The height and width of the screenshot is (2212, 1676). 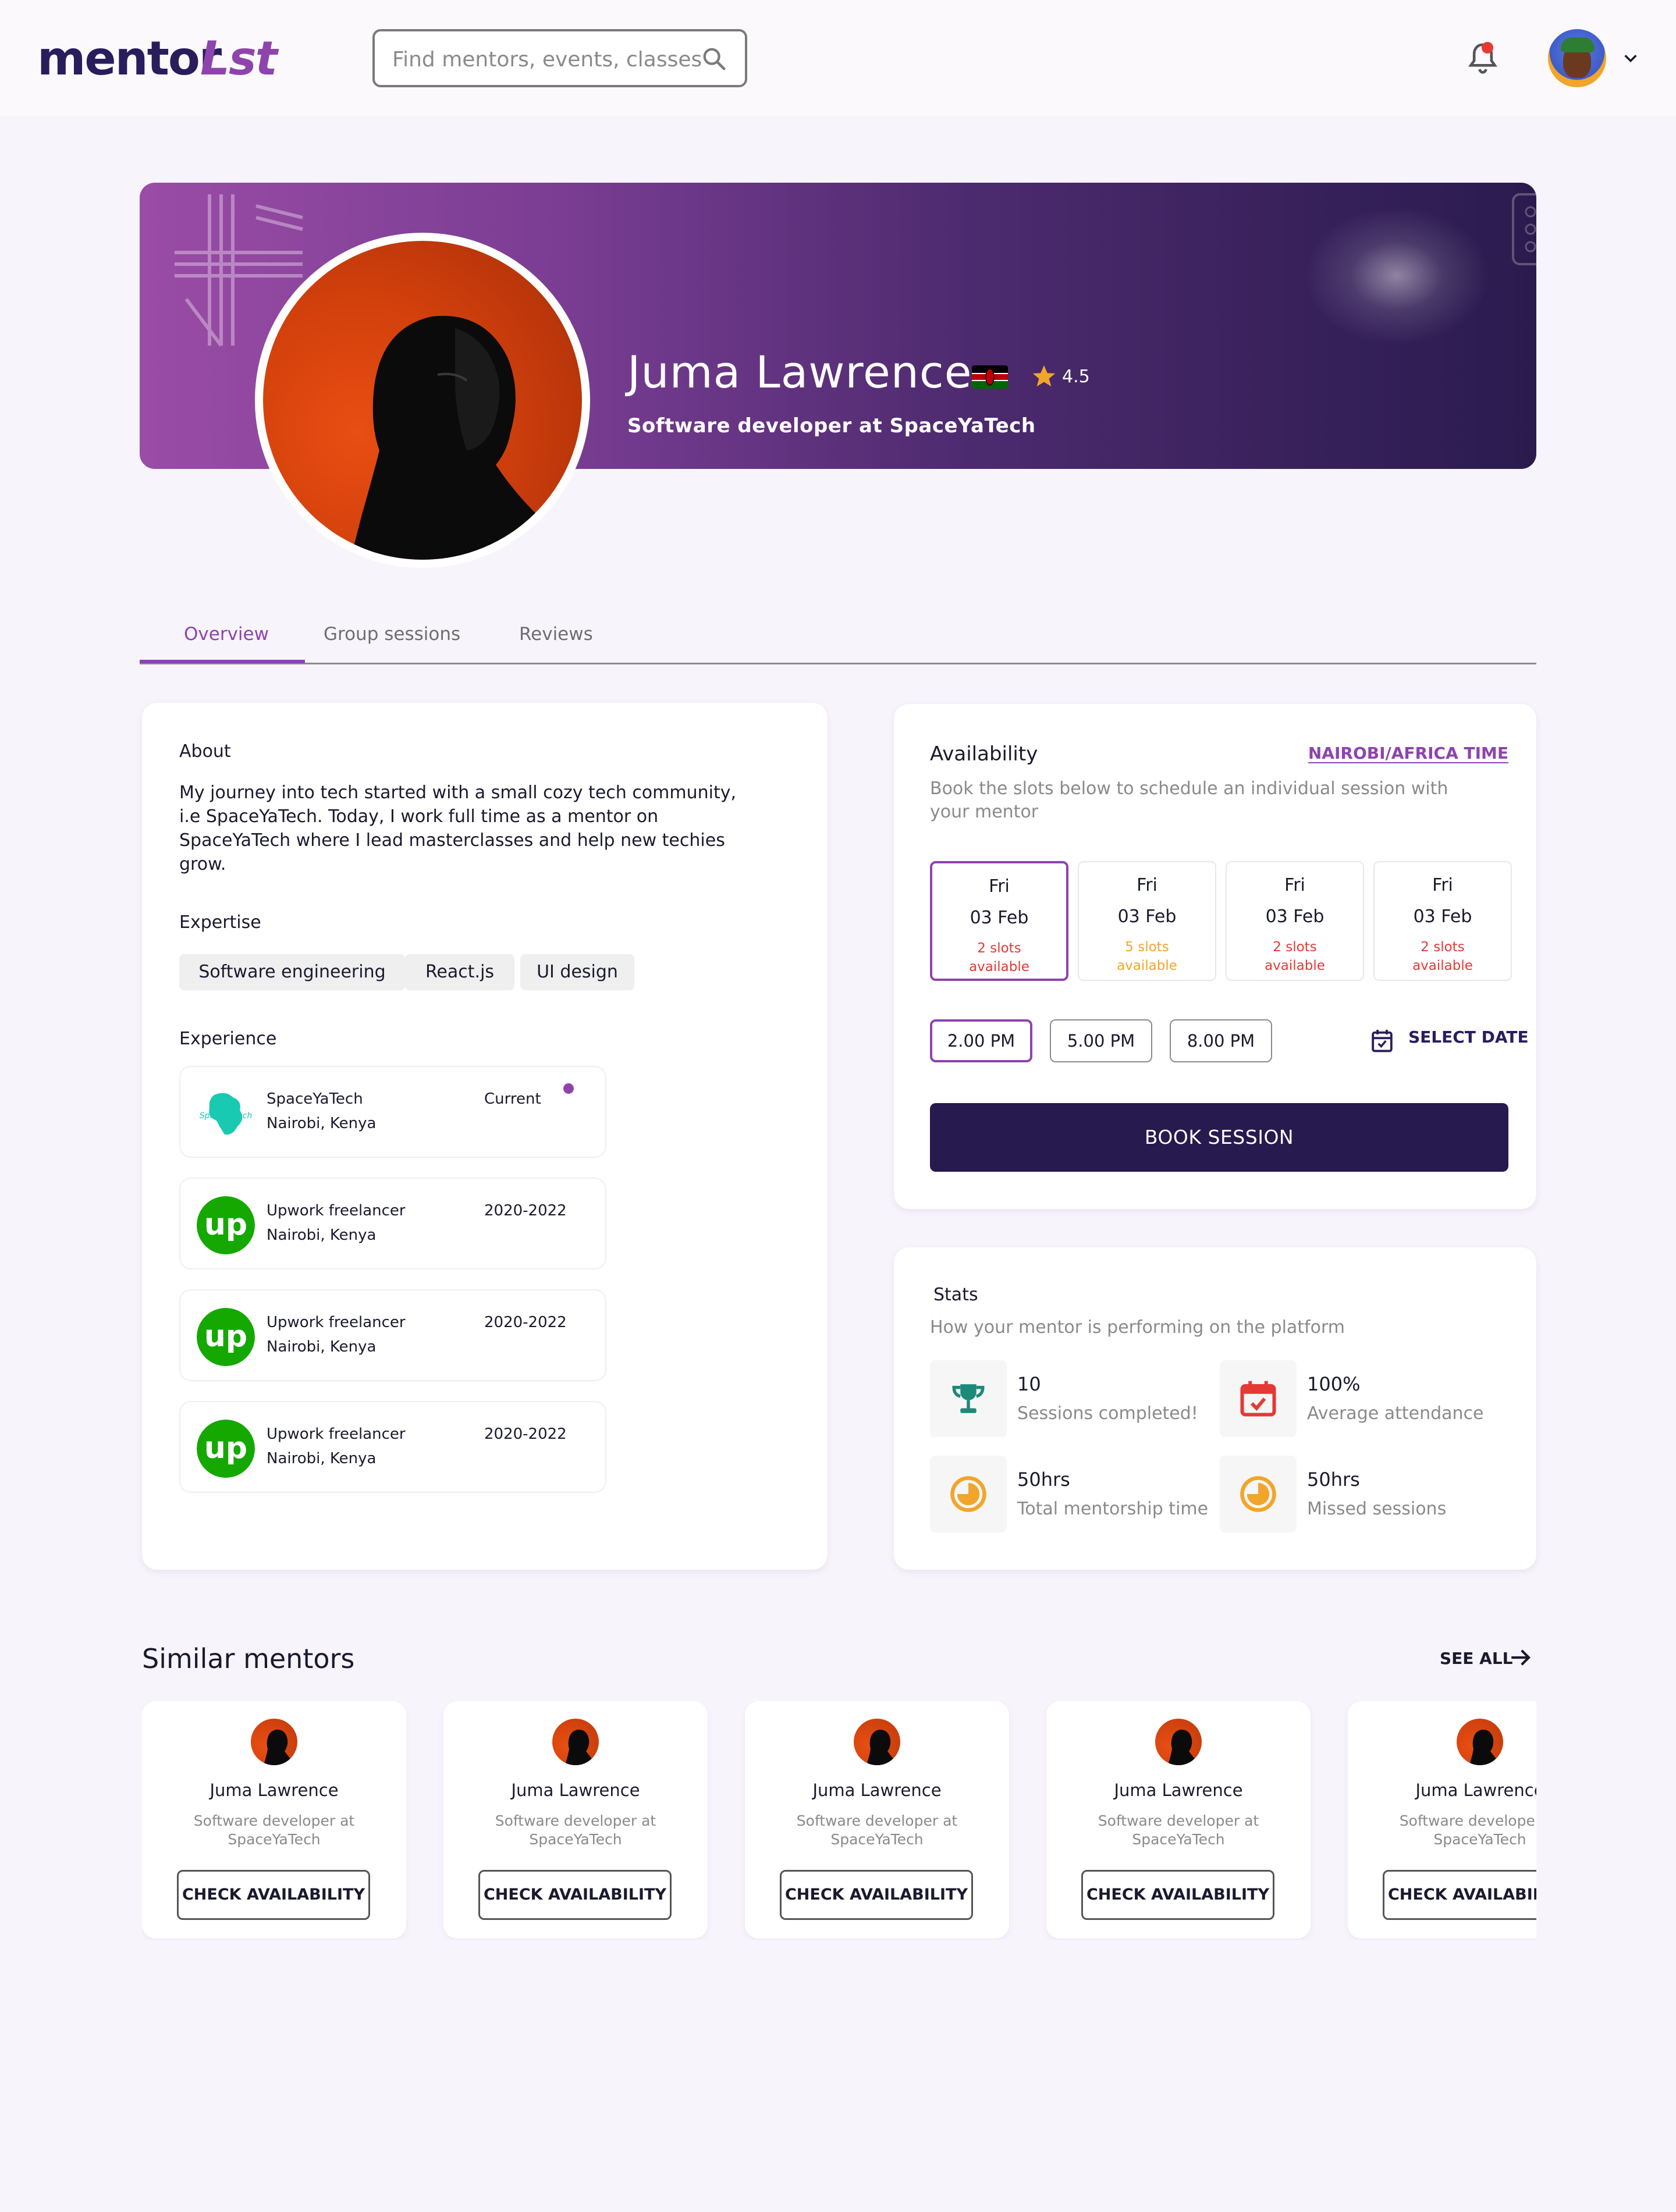 What do you see at coordinates (990, 377) in the screenshot?
I see `kenya-flag-icon` at bounding box center [990, 377].